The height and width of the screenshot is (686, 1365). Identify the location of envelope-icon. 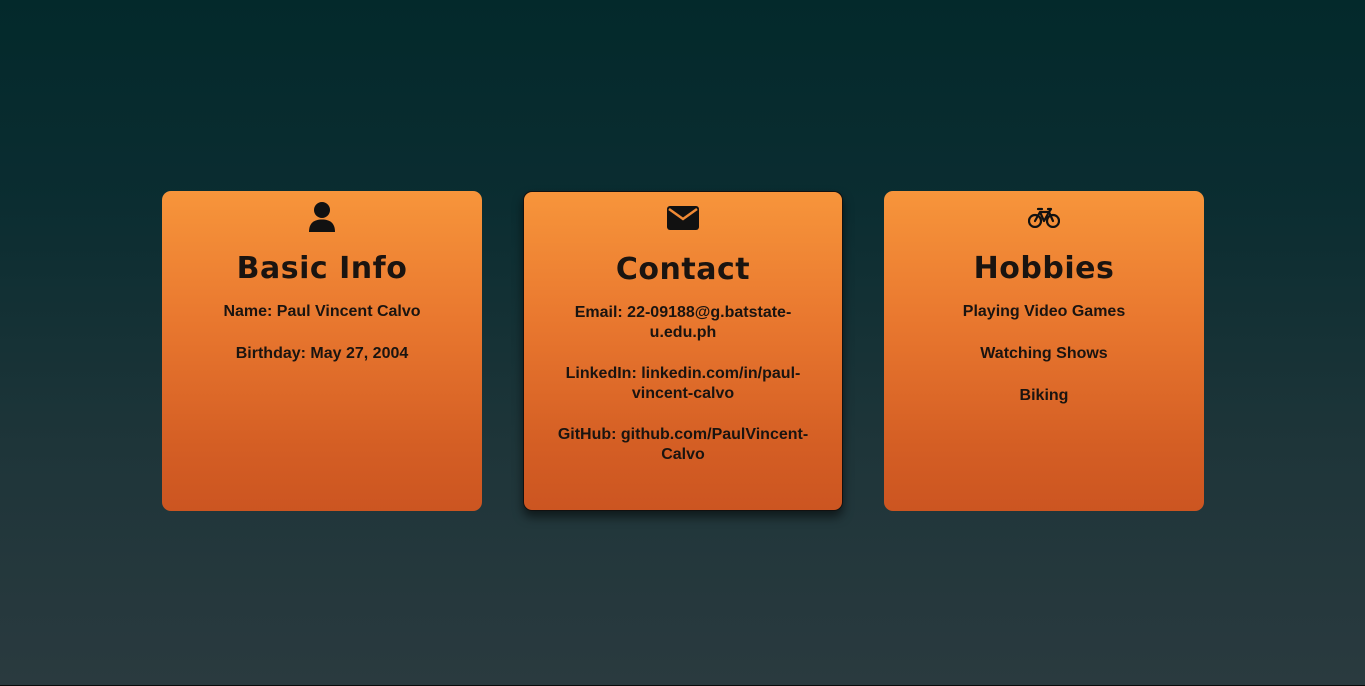
(683, 218).